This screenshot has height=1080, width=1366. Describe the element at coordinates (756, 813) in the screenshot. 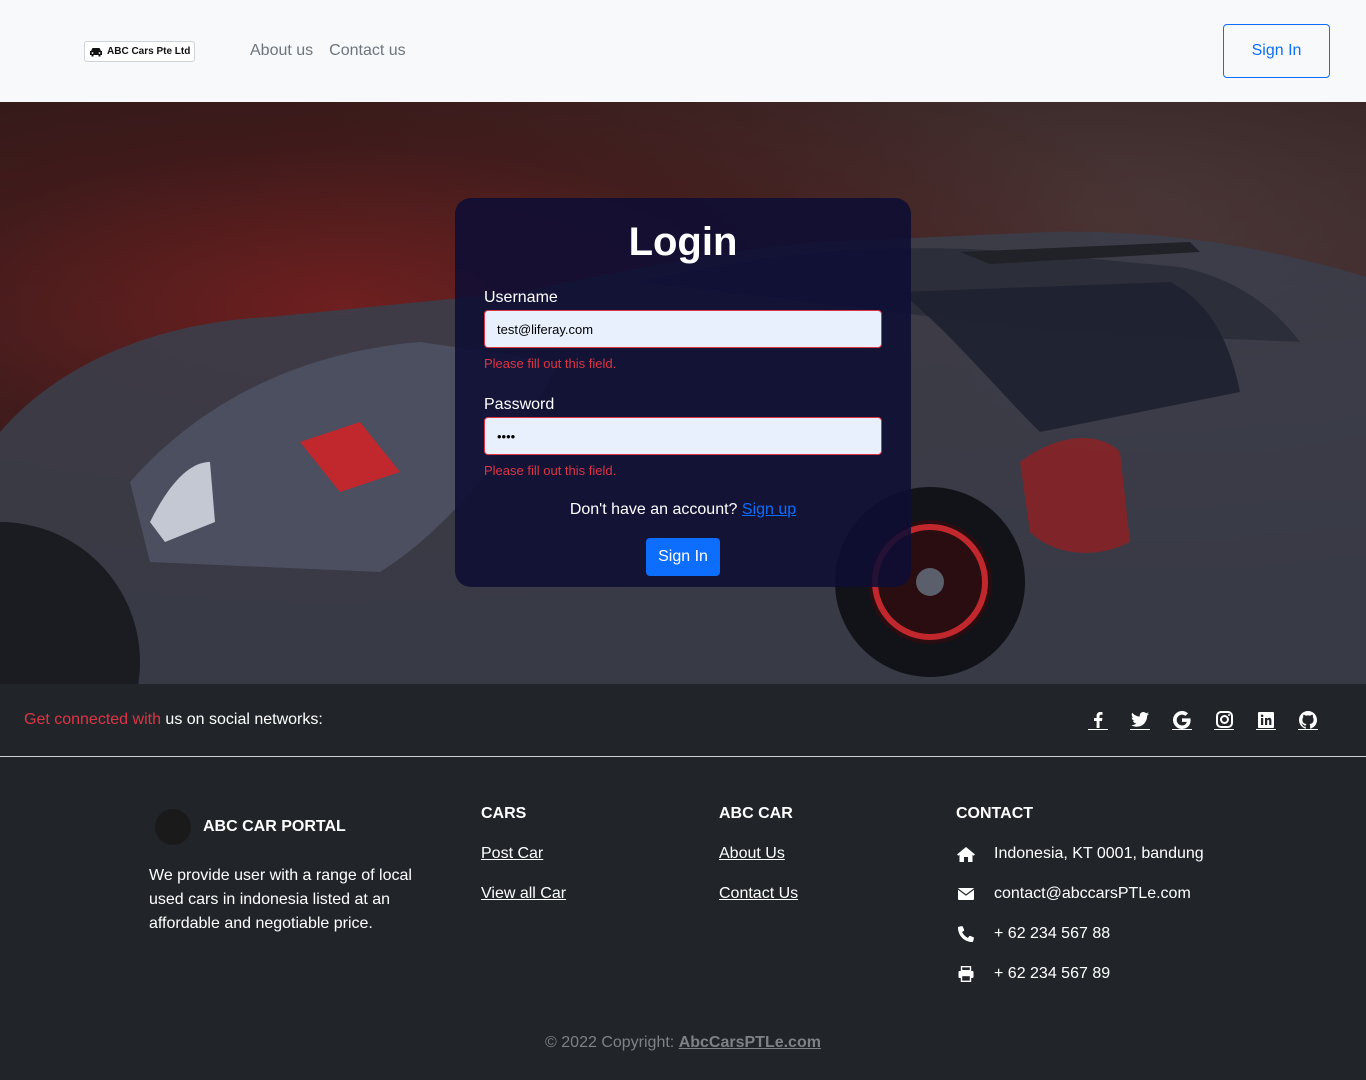

I see `abc-car-title: ABC CAR` at that location.